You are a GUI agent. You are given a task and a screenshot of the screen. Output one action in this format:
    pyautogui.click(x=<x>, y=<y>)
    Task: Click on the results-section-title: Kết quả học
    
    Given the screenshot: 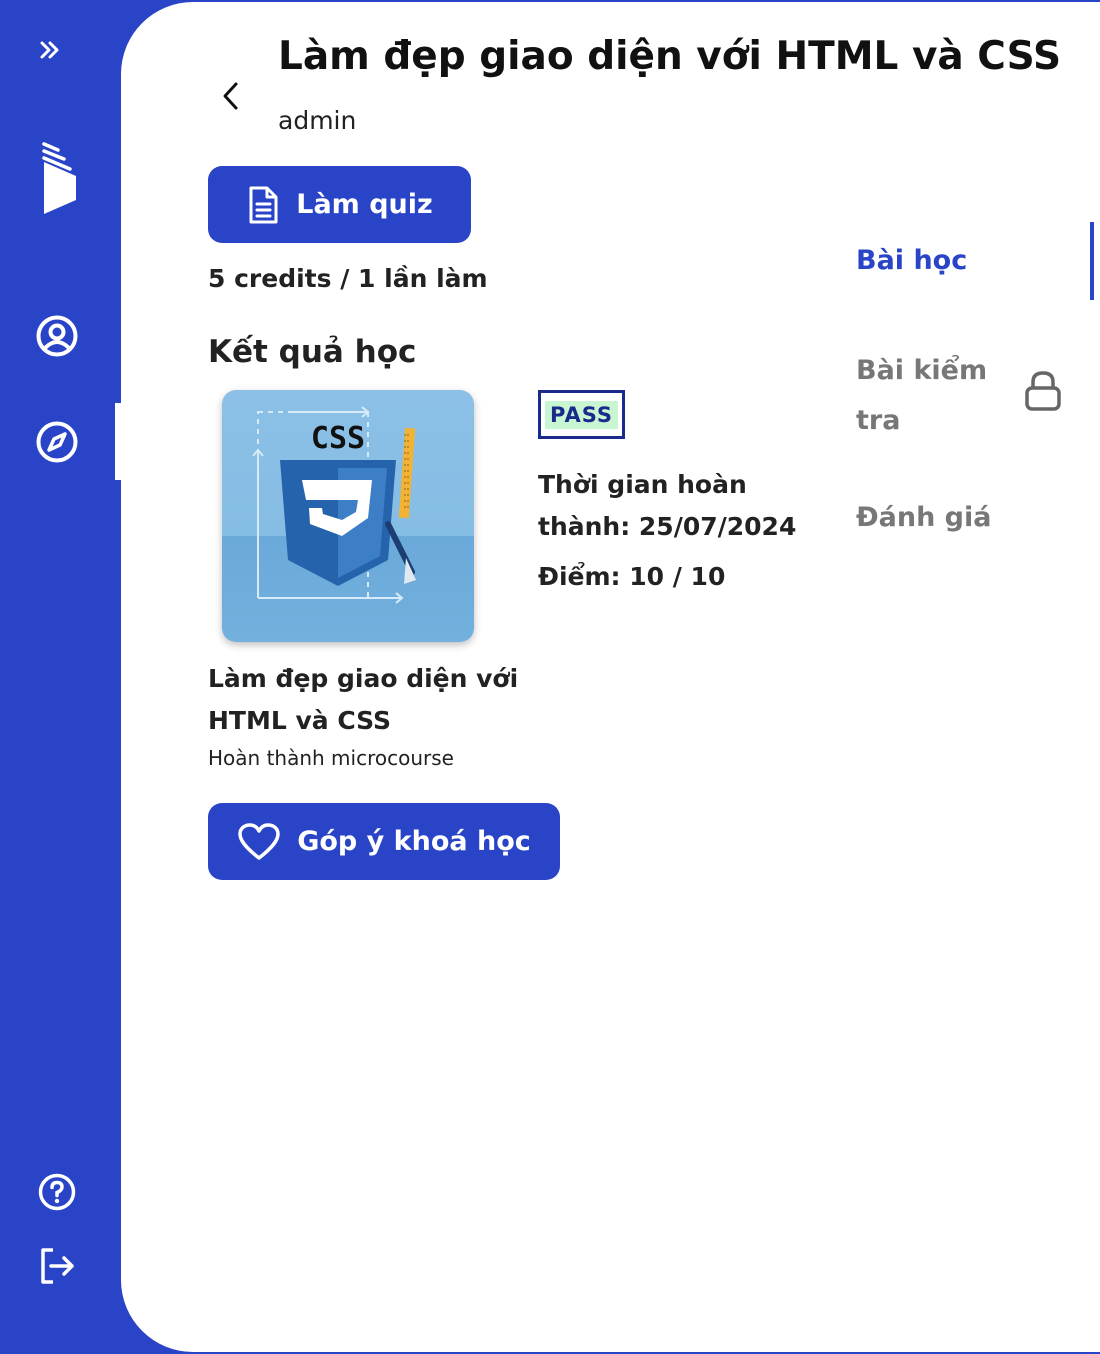 What is the action you would take?
    pyautogui.click(x=312, y=352)
    